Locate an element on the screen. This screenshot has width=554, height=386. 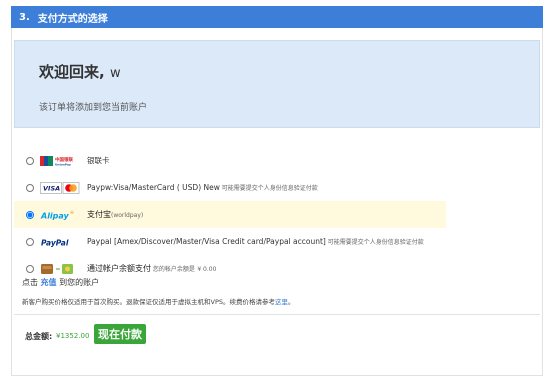
payment-label-visa: Paypw:Visa/MasterCard ( USD) New is located at coordinates (153, 187).